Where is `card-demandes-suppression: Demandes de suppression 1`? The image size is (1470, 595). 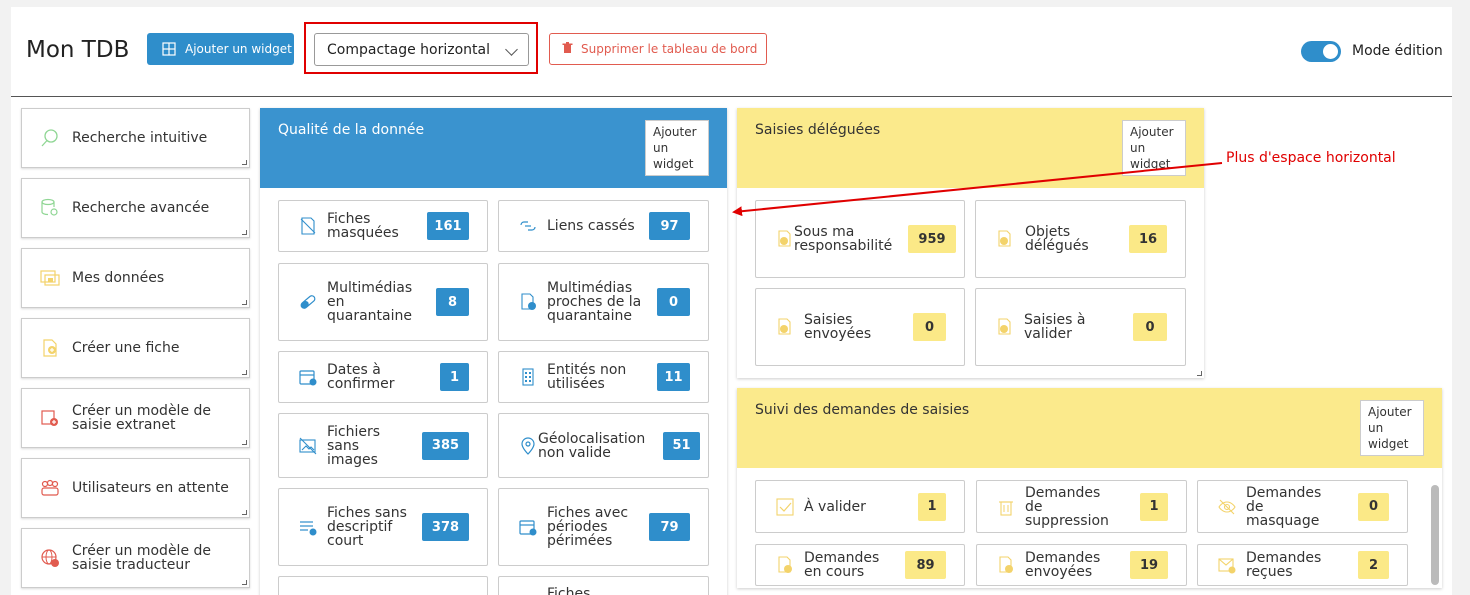 card-demandes-suppression: Demandes de suppression 1 is located at coordinates (1081, 506).